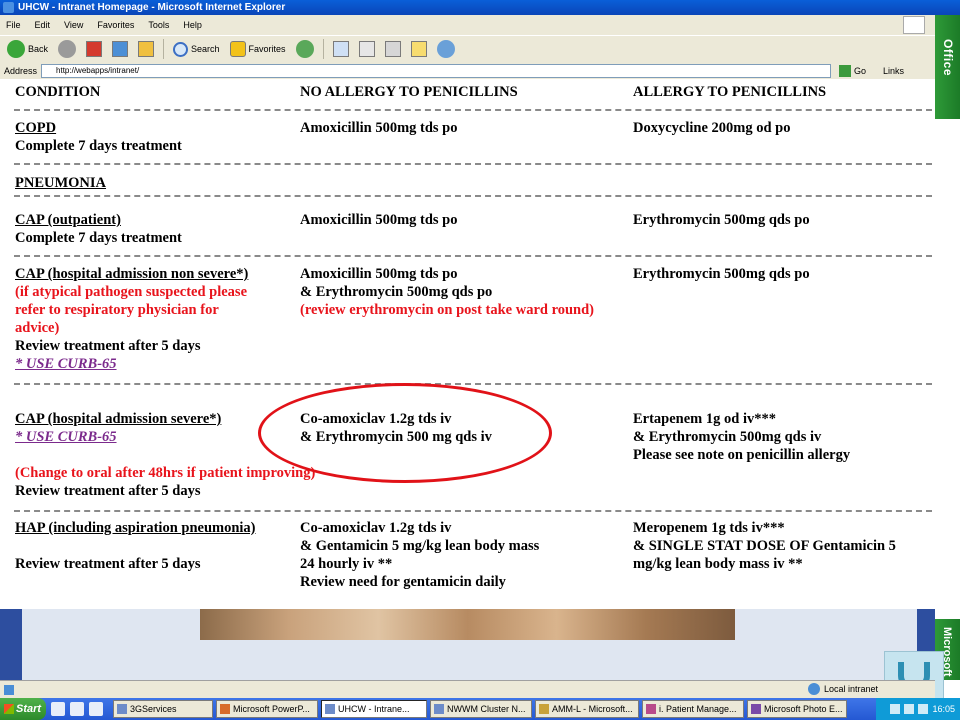 The height and width of the screenshot is (720, 960). Describe the element at coordinates (893, 71) in the screenshot. I see `links-button: Links` at that location.